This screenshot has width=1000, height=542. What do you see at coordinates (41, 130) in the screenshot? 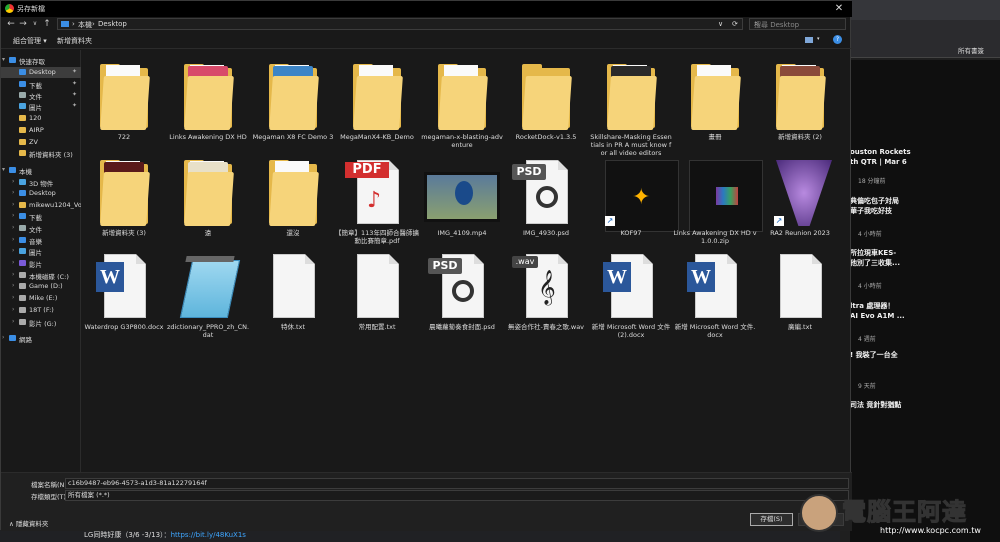
I see `sidebar-item: AIRP` at bounding box center [41, 130].